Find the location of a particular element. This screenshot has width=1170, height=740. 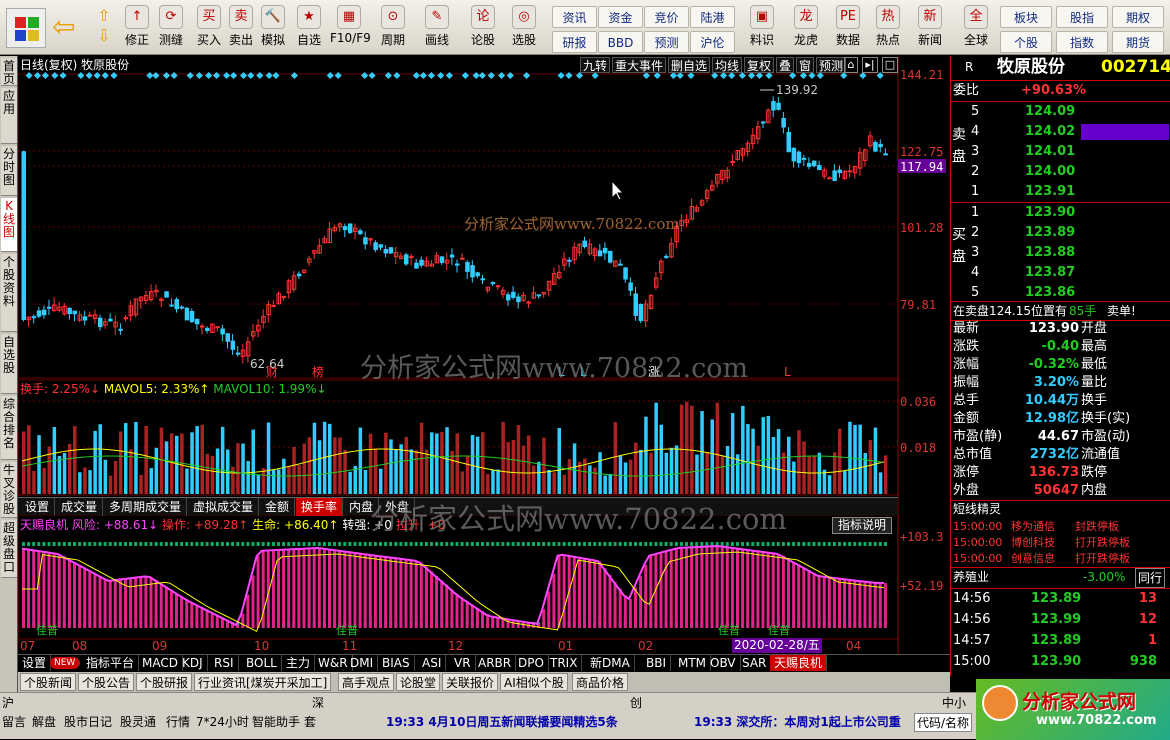

toolbar-button-4: 🔨 模拟 is located at coordinates (273, 28).